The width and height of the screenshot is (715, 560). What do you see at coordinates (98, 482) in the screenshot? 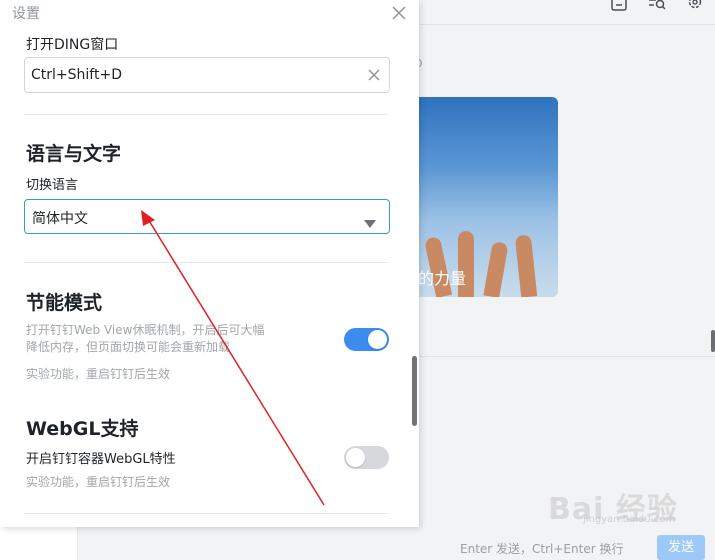
I see `webgl-note: 实验功能，重启钉钉后生效` at bounding box center [98, 482].